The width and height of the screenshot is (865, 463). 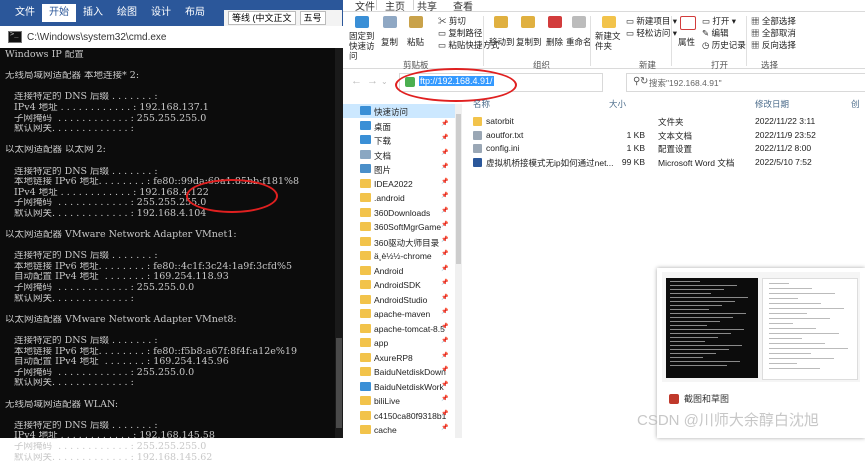 What do you see at coordinates (481, 104) in the screenshot?
I see `column-header-name: 名称` at bounding box center [481, 104].